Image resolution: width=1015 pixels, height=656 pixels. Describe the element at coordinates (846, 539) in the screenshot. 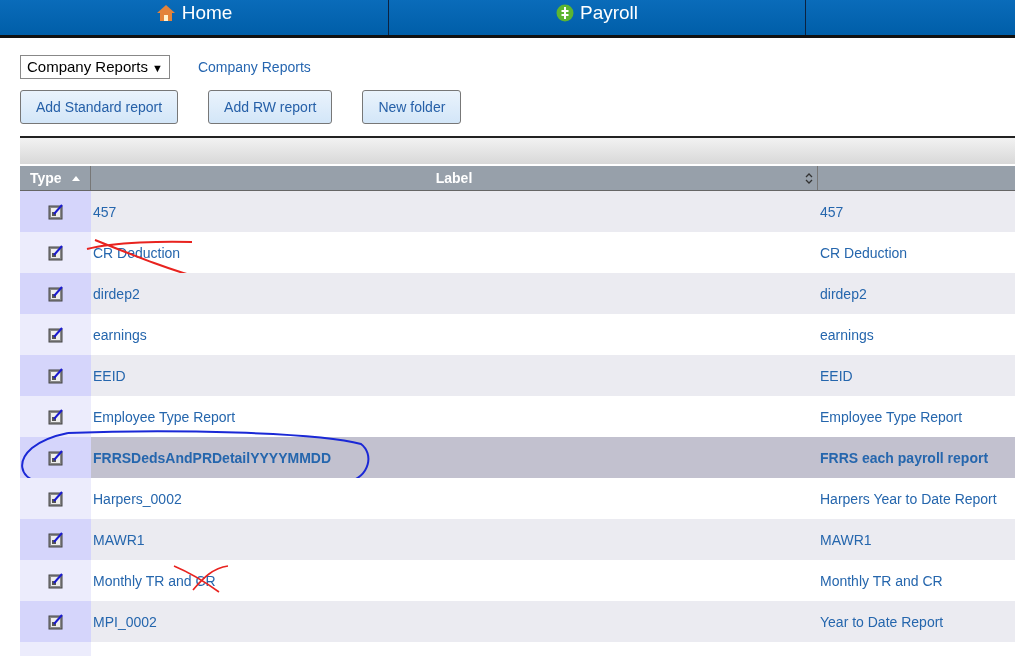

I see `report-description: MAWR1` at that location.